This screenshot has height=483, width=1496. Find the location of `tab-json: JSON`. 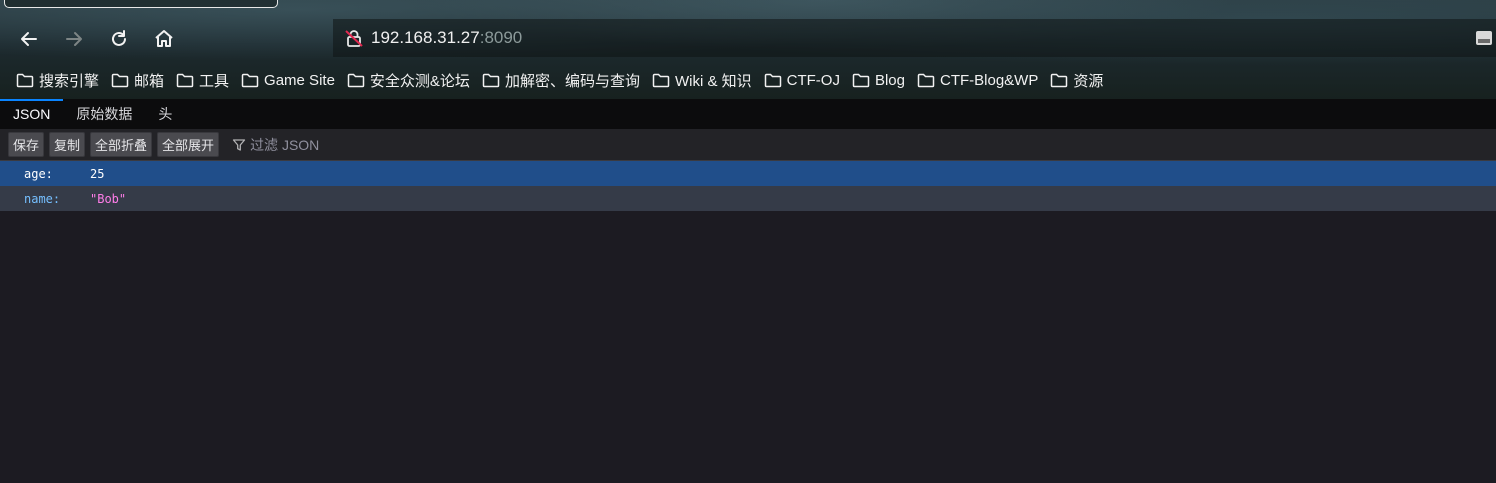

tab-json: JSON is located at coordinates (32, 114).